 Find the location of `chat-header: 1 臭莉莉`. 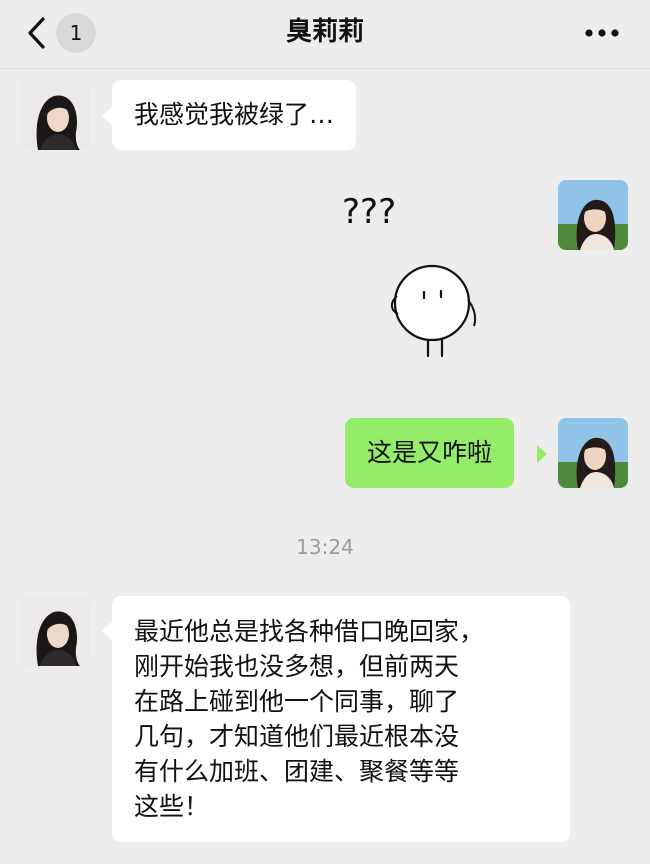

chat-header: 1 臭莉莉 is located at coordinates (325, 34).